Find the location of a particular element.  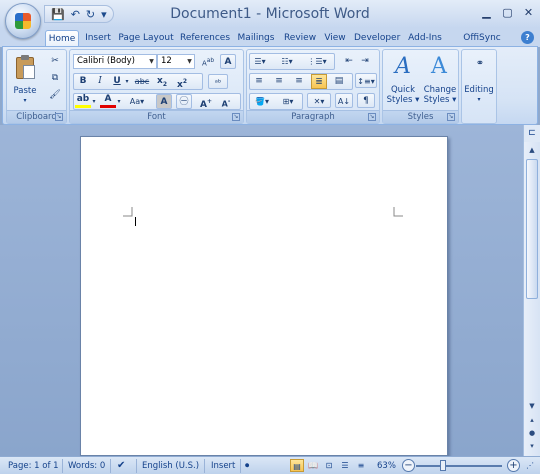

font-name-dropdown-icon: ▼ is located at coordinates (151, 61).